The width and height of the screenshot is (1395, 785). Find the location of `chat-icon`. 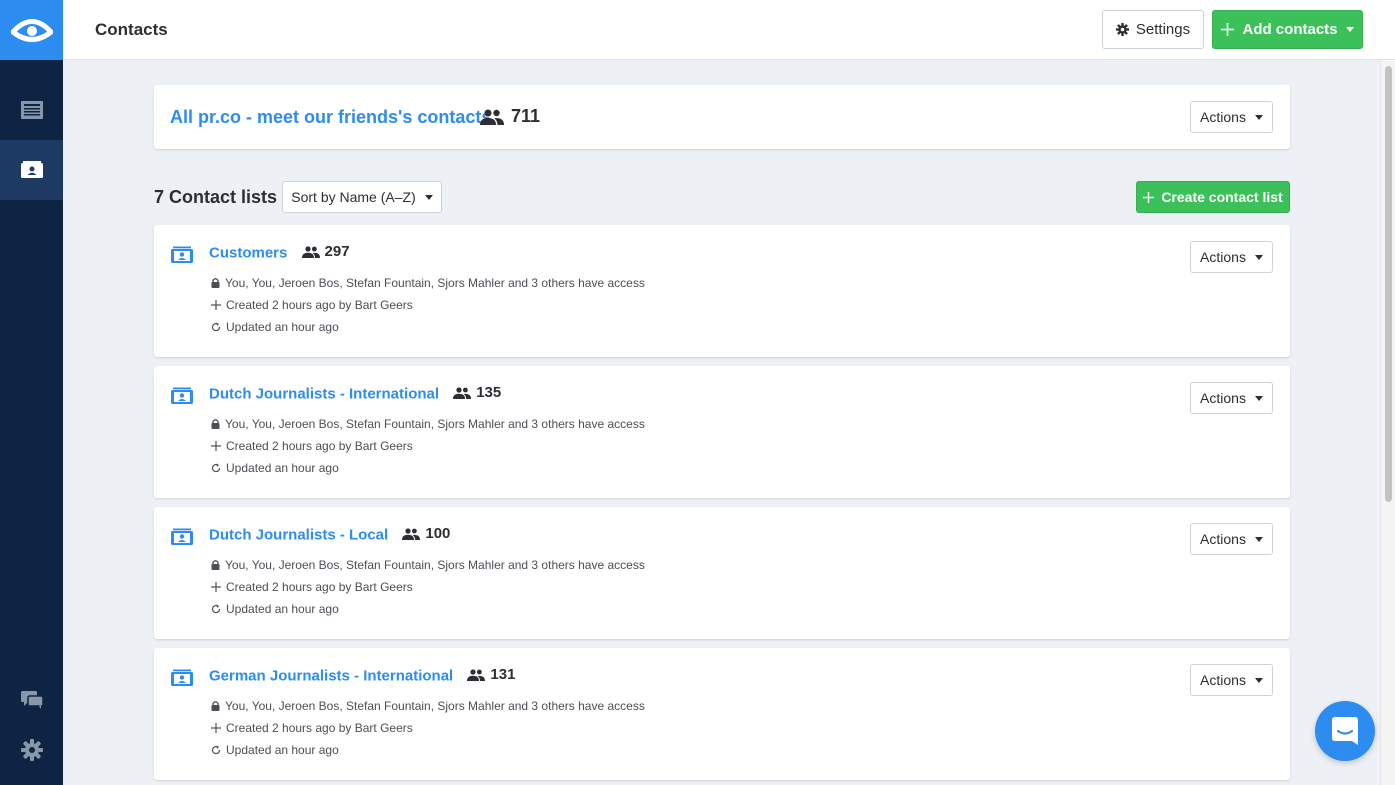

chat-icon is located at coordinates (32, 700).